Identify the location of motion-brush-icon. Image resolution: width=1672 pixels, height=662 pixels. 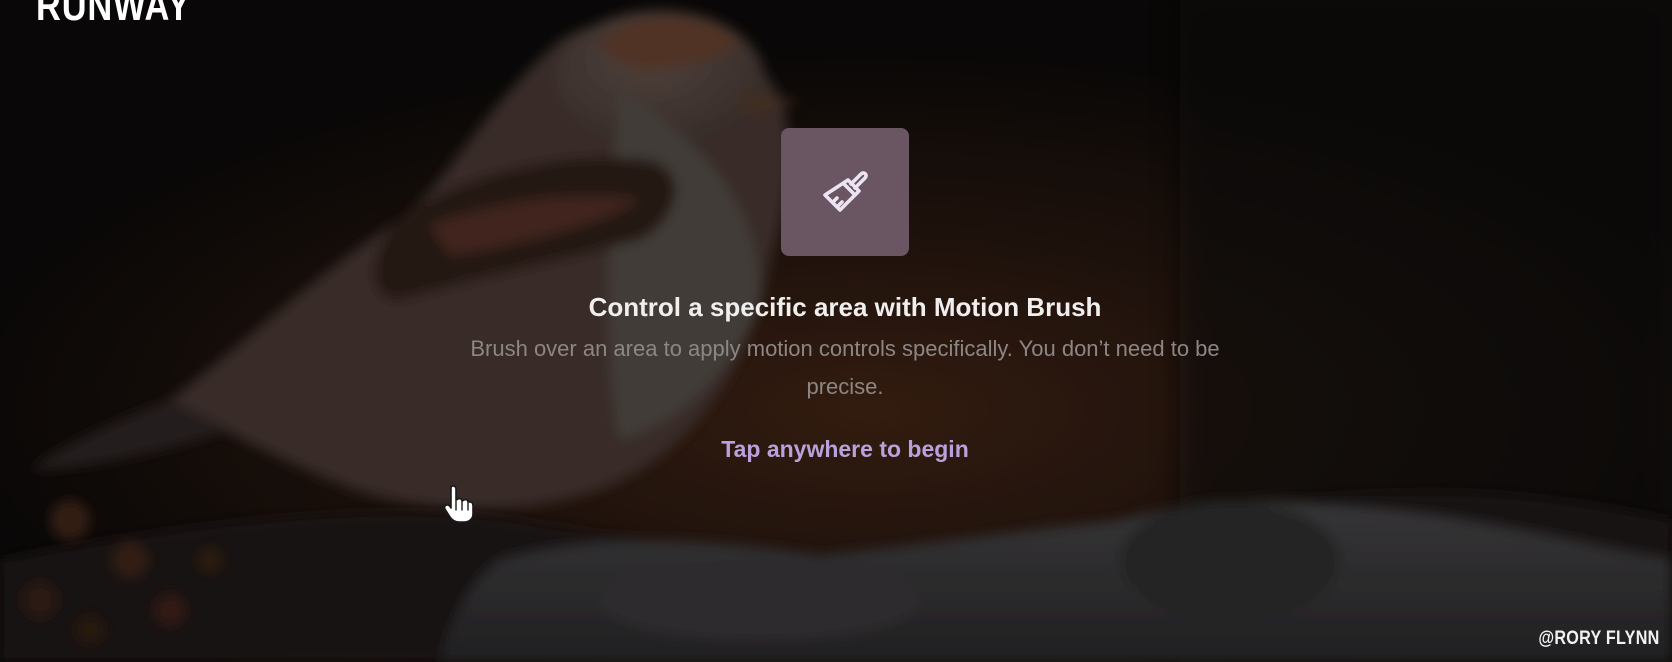
(845, 191).